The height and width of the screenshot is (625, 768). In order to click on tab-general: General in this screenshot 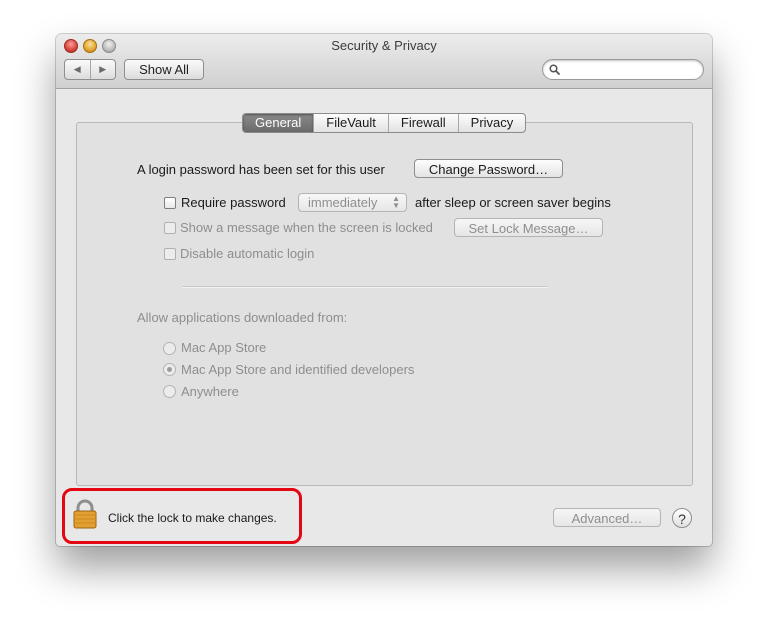, I will do `click(278, 123)`.